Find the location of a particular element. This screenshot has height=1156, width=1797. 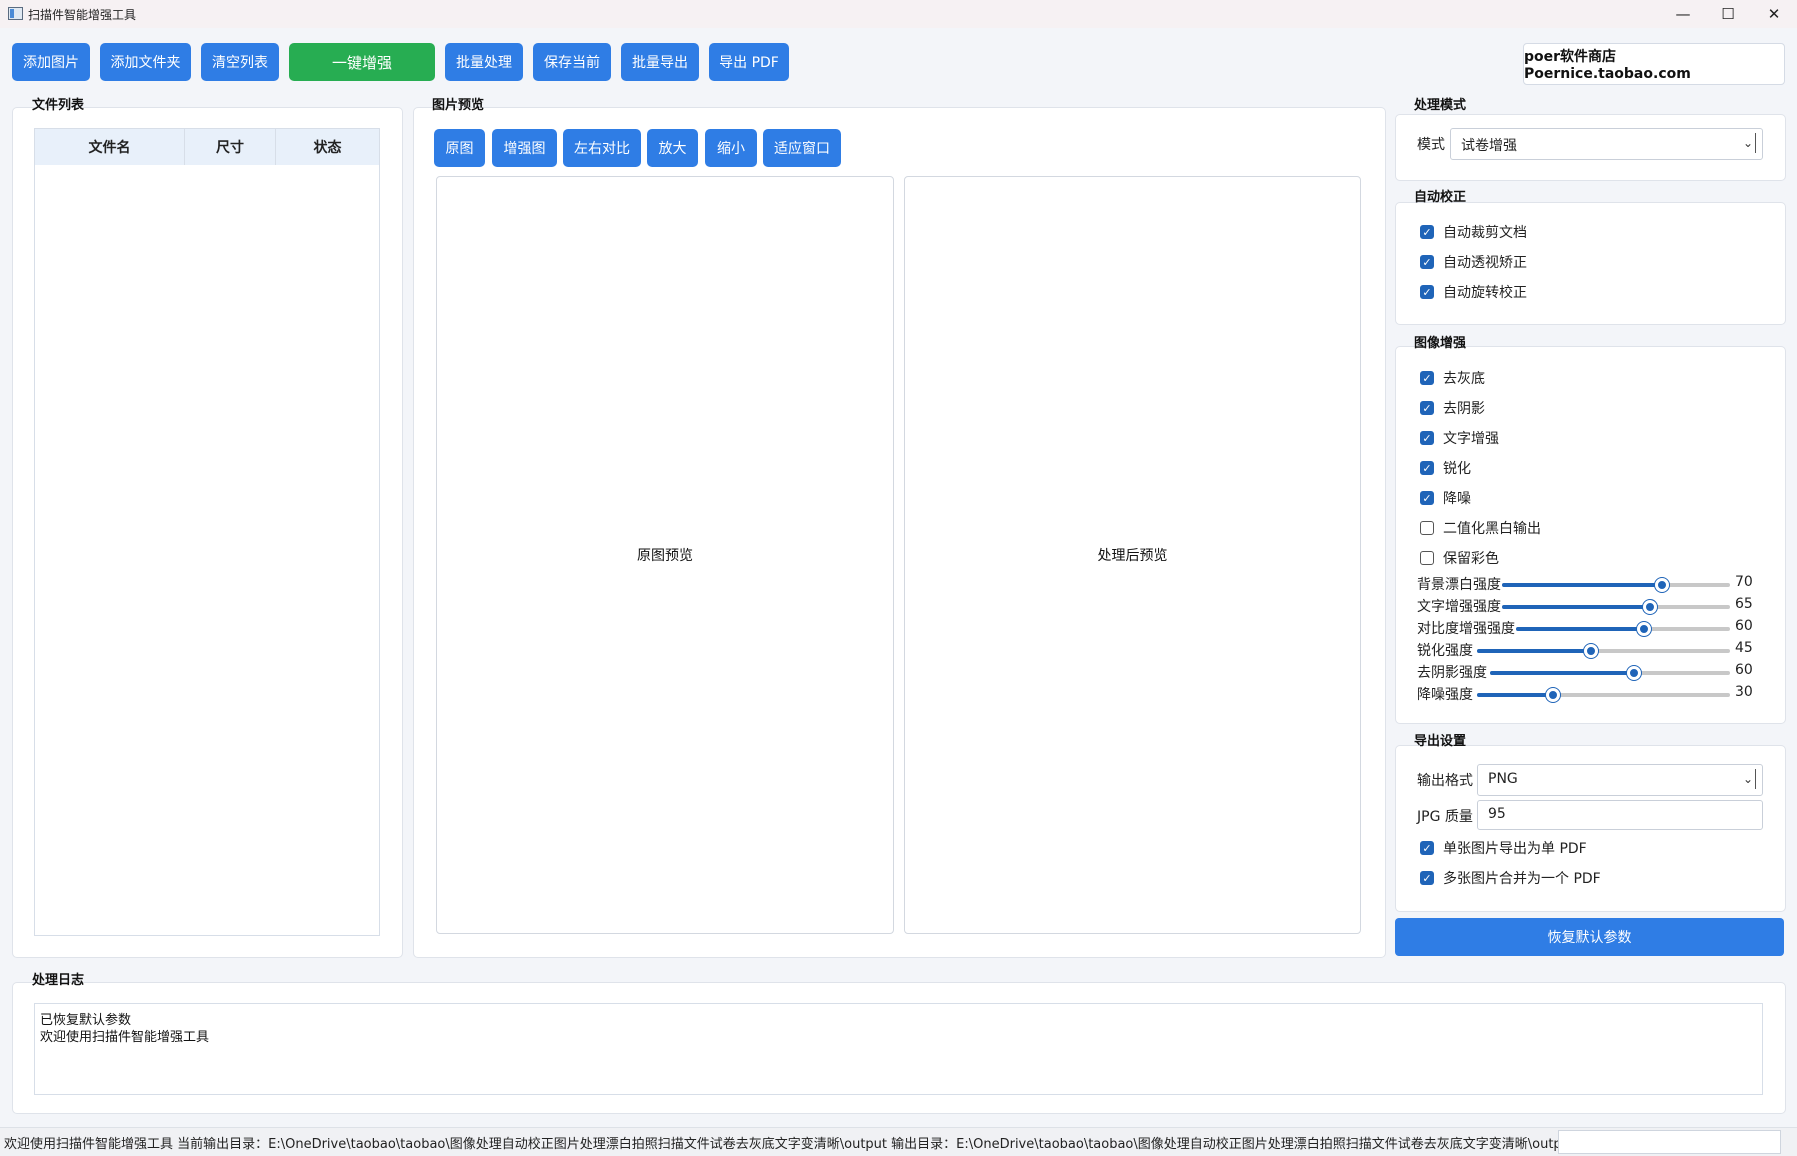

denoise-slider: 降噪强度 30 is located at coordinates (1587, 694).